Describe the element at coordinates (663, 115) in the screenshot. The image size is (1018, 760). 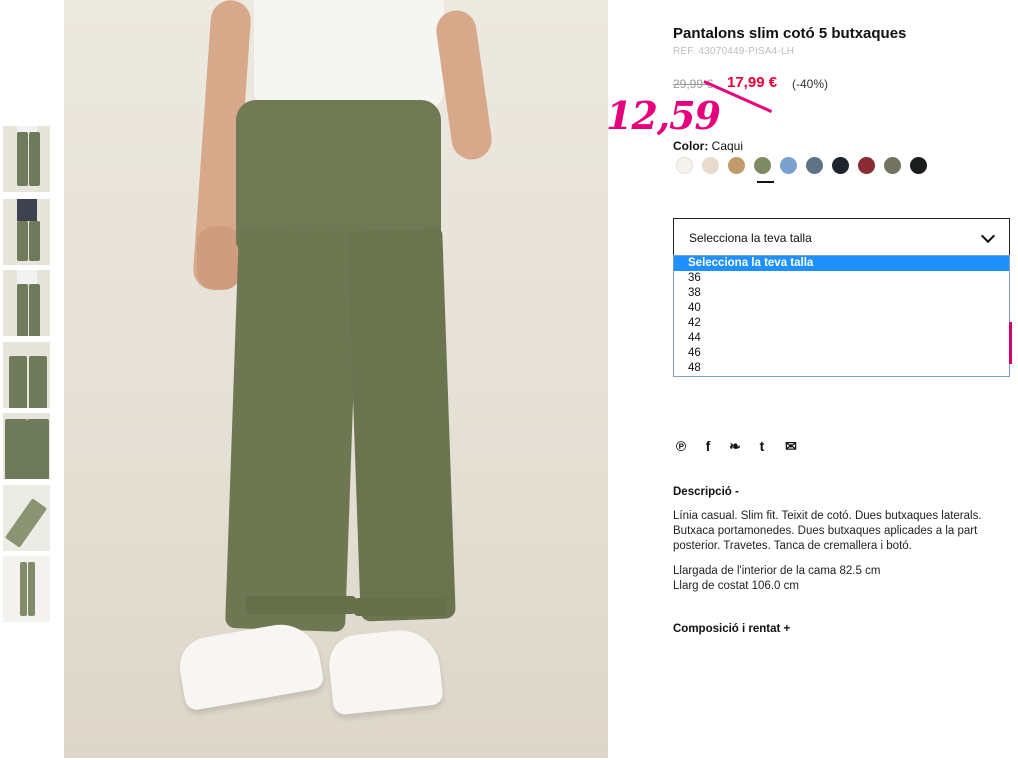
I see `handwritten-price: 12,59` at that location.